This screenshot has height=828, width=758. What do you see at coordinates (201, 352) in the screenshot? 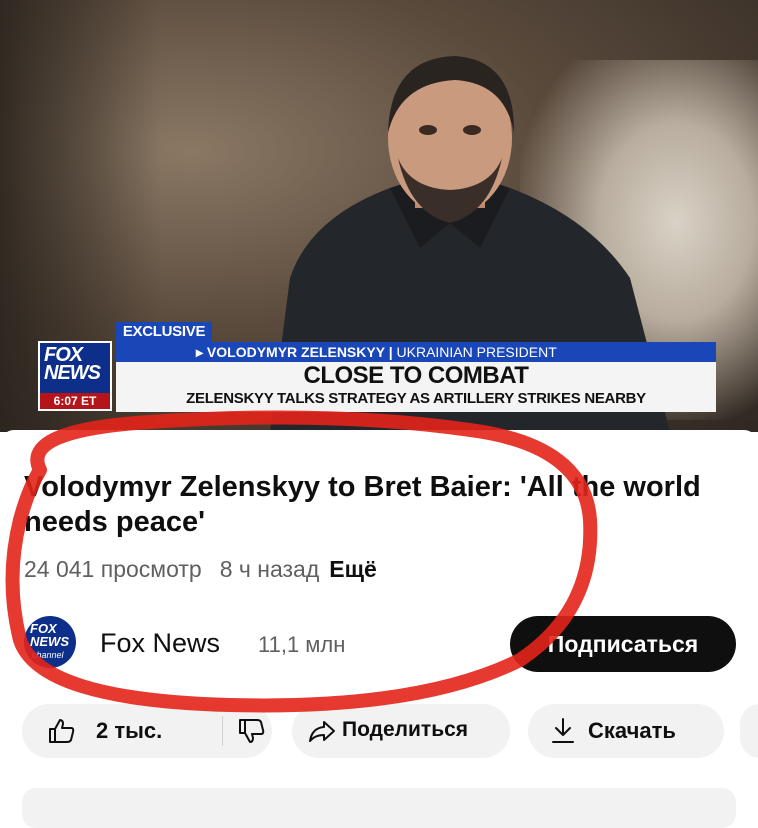
I see `play-triangle-icon: ▸` at bounding box center [201, 352].